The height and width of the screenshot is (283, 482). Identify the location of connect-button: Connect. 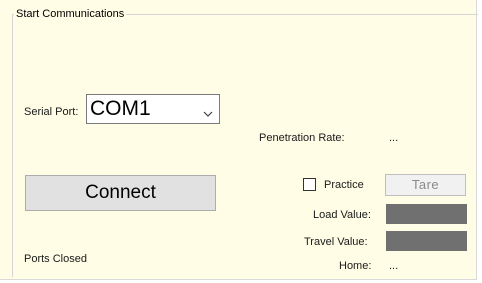
(120, 193).